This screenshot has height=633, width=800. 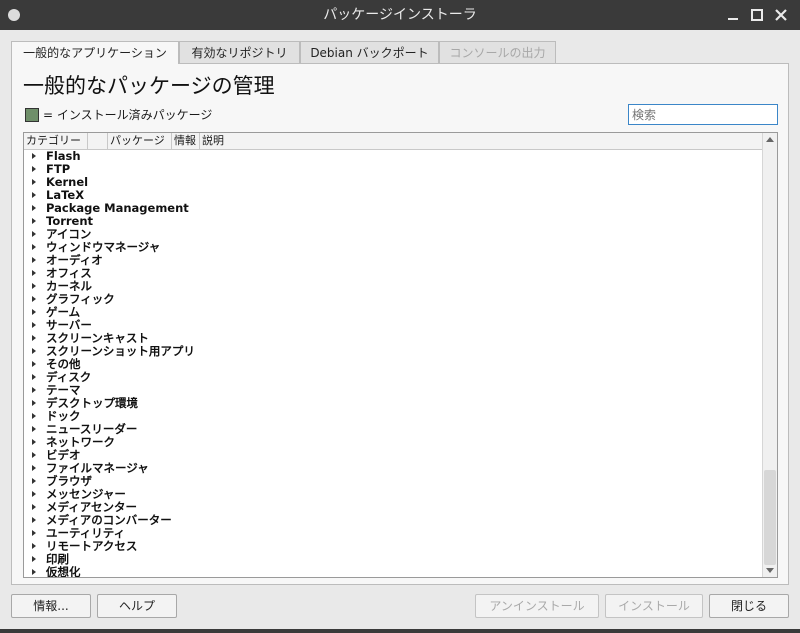 I want to click on window-title: パッケージインストーラ, so click(x=400, y=15).